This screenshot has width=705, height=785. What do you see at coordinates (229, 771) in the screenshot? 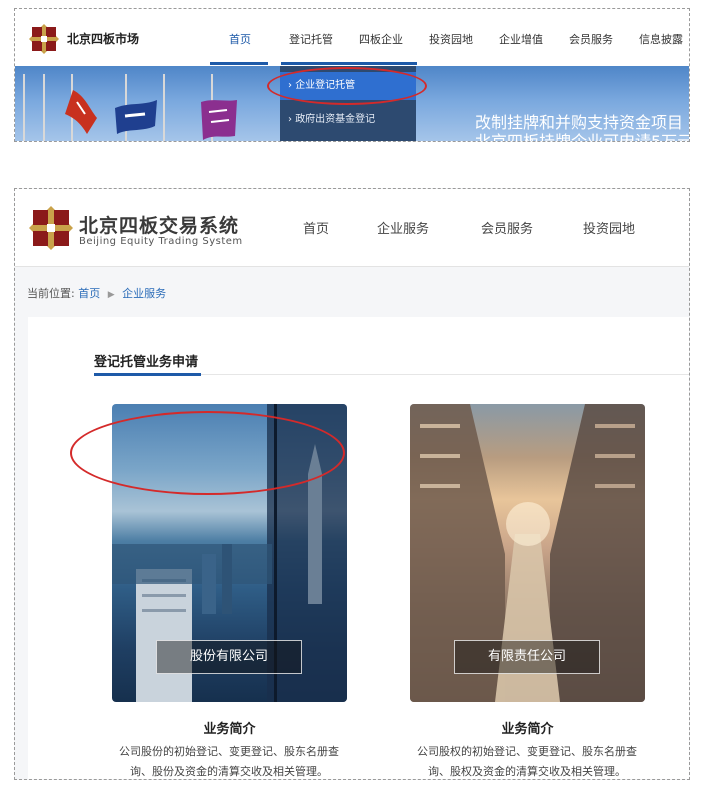
I see `intro-line: 询、股份及资金的清算交收及相关管理。` at bounding box center [229, 771].